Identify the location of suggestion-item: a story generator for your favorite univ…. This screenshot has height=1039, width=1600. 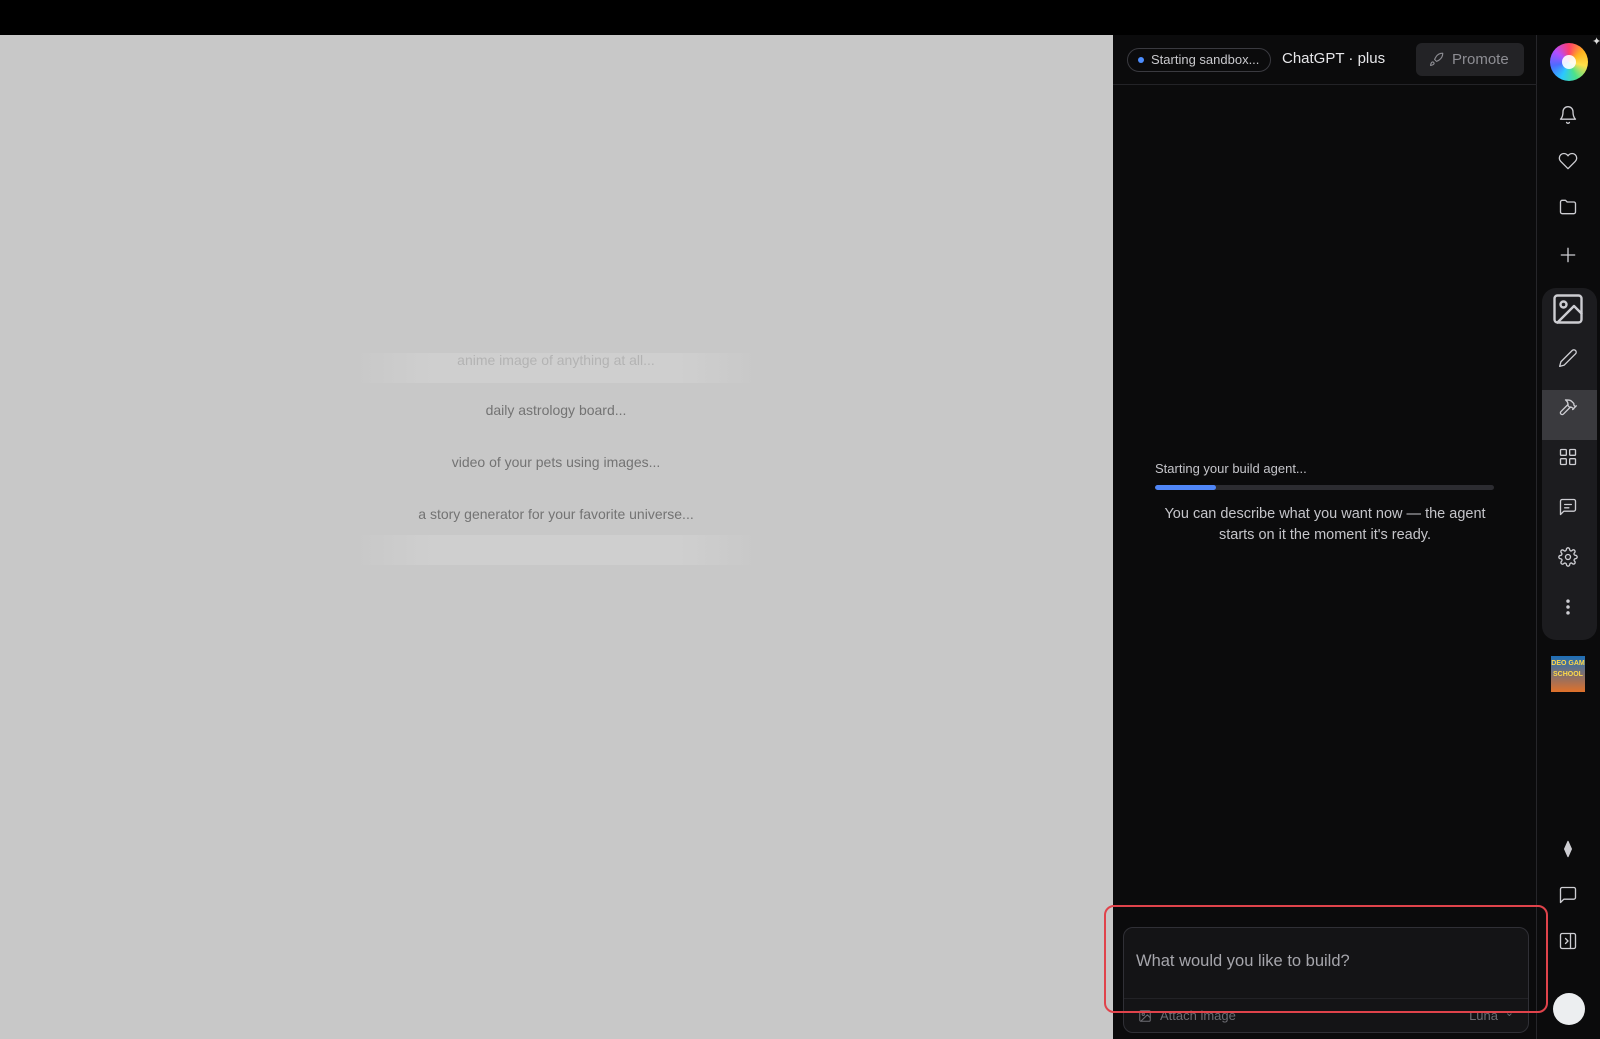
(556, 514).